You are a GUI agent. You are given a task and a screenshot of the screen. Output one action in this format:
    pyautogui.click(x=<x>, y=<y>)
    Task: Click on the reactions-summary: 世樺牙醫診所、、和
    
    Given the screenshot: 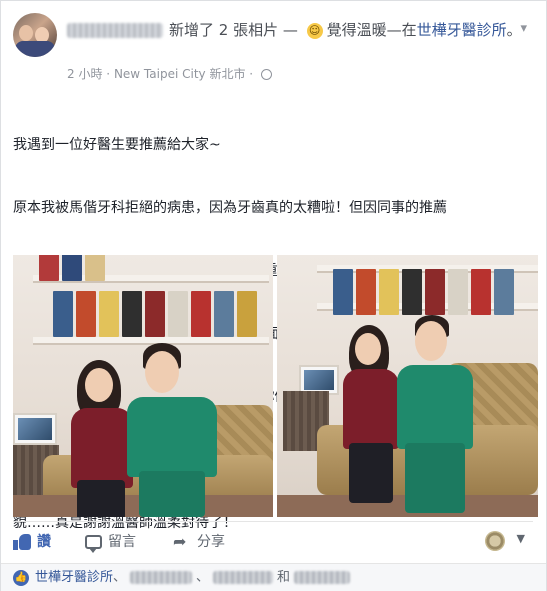 What is the action you would take?
    pyautogui.click(x=194, y=578)
    